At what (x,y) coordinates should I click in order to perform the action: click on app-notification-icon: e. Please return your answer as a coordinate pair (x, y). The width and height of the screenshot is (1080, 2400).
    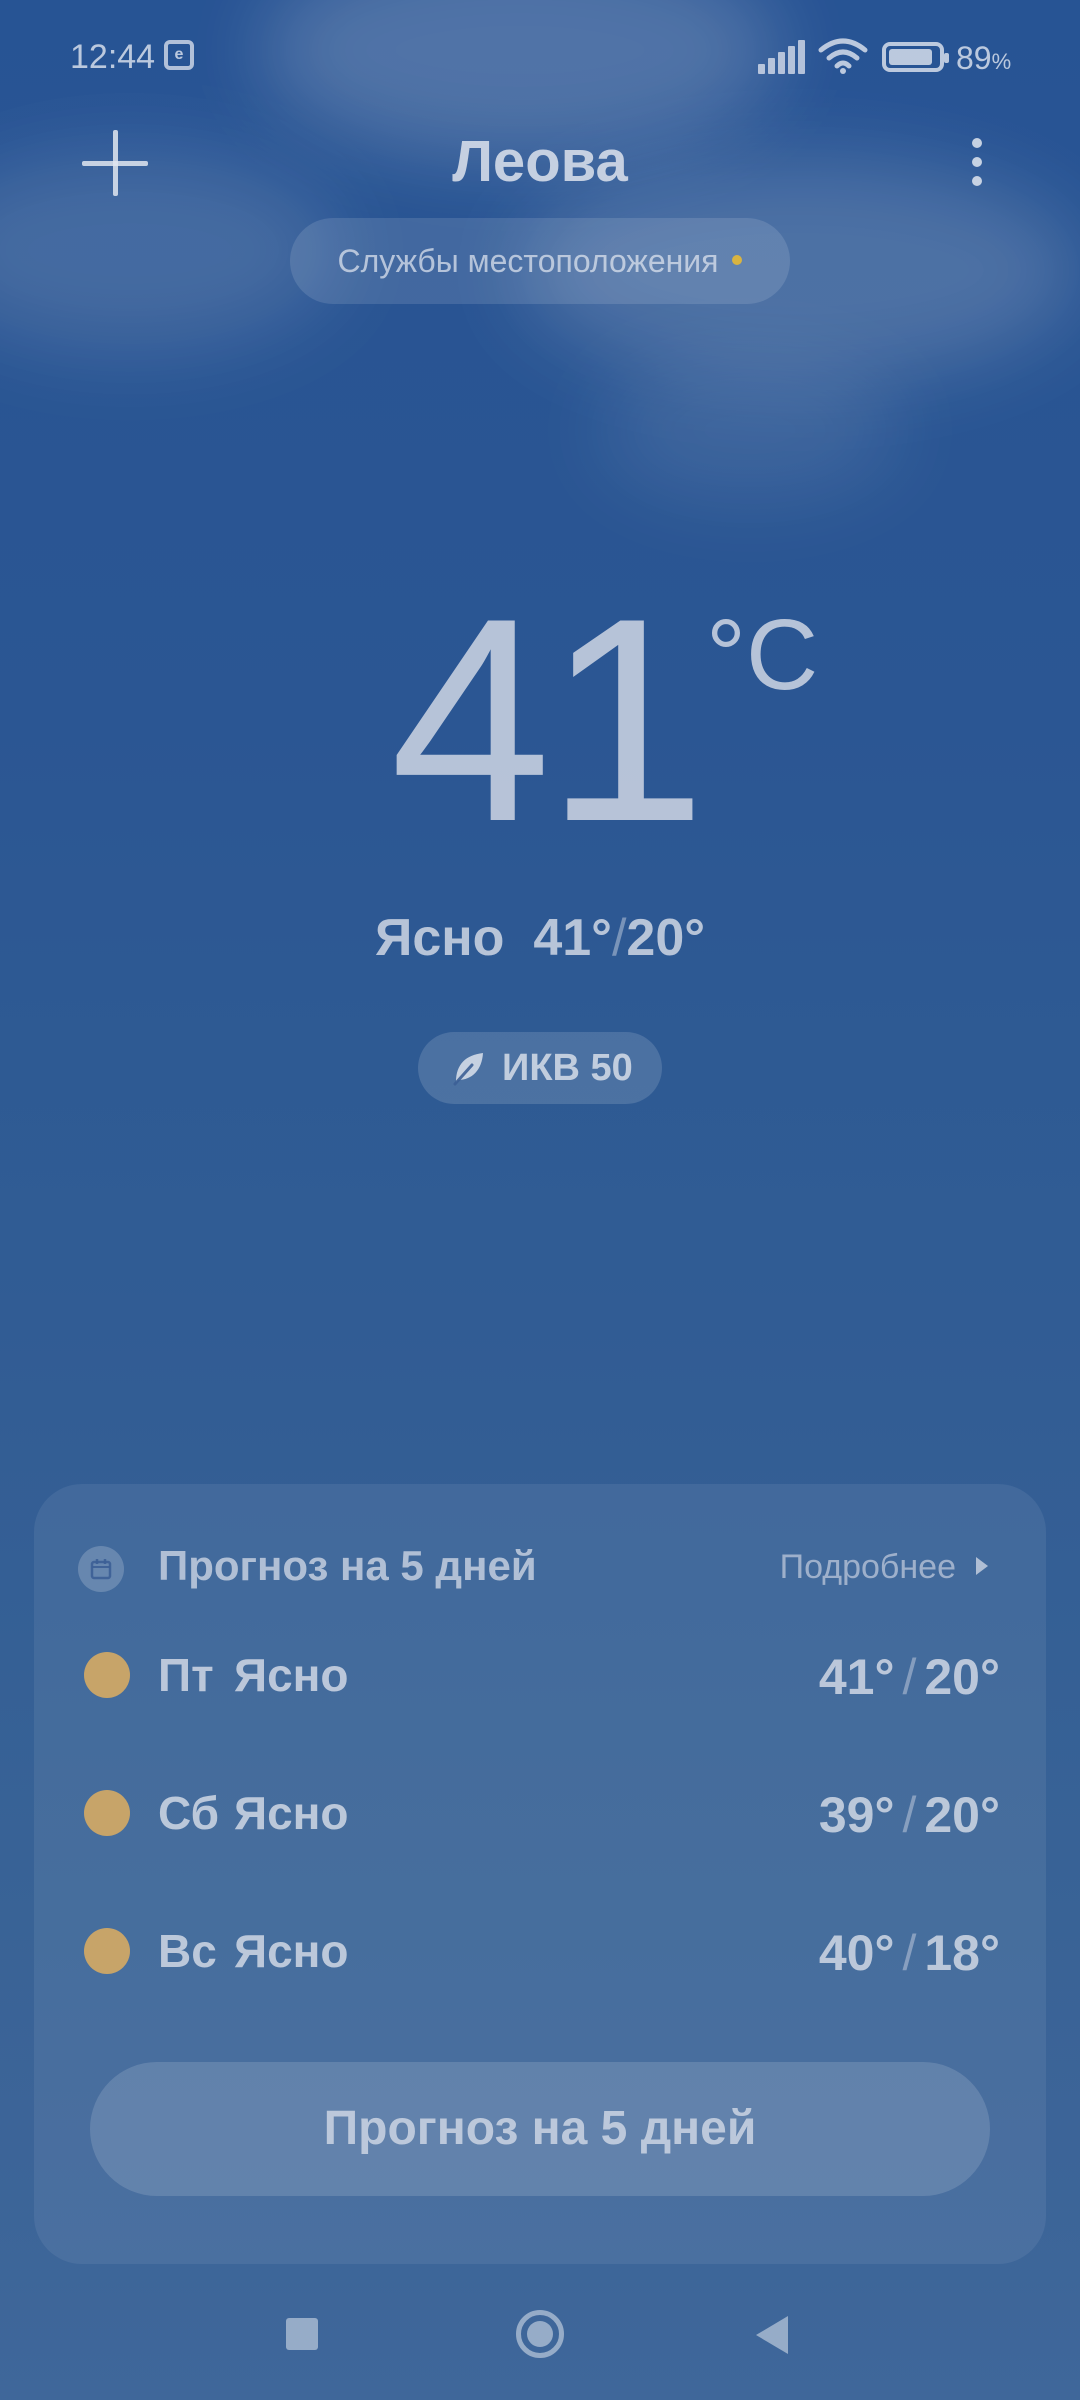
    Looking at the image, I should click on (179, 55).